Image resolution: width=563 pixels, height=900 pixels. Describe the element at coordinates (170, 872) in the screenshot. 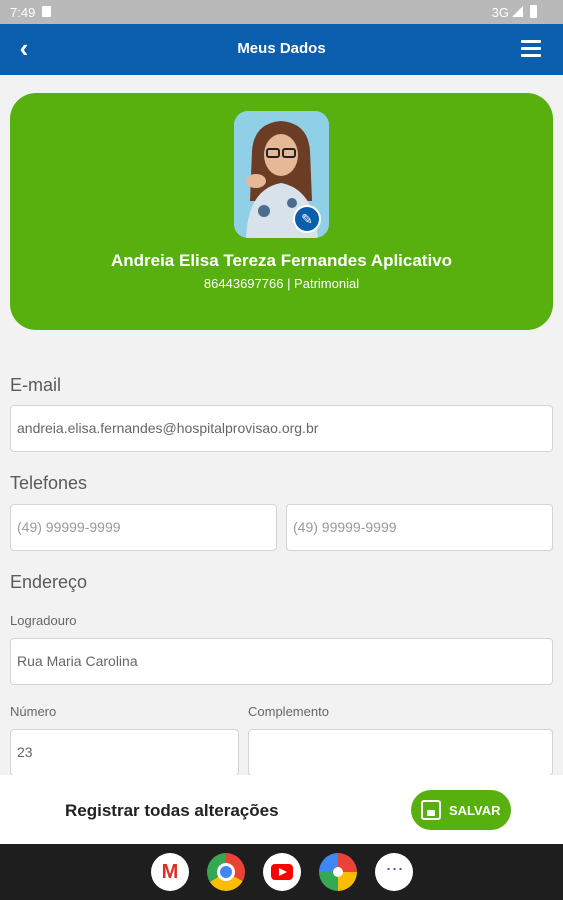

I see `gmail-icon` at that location.